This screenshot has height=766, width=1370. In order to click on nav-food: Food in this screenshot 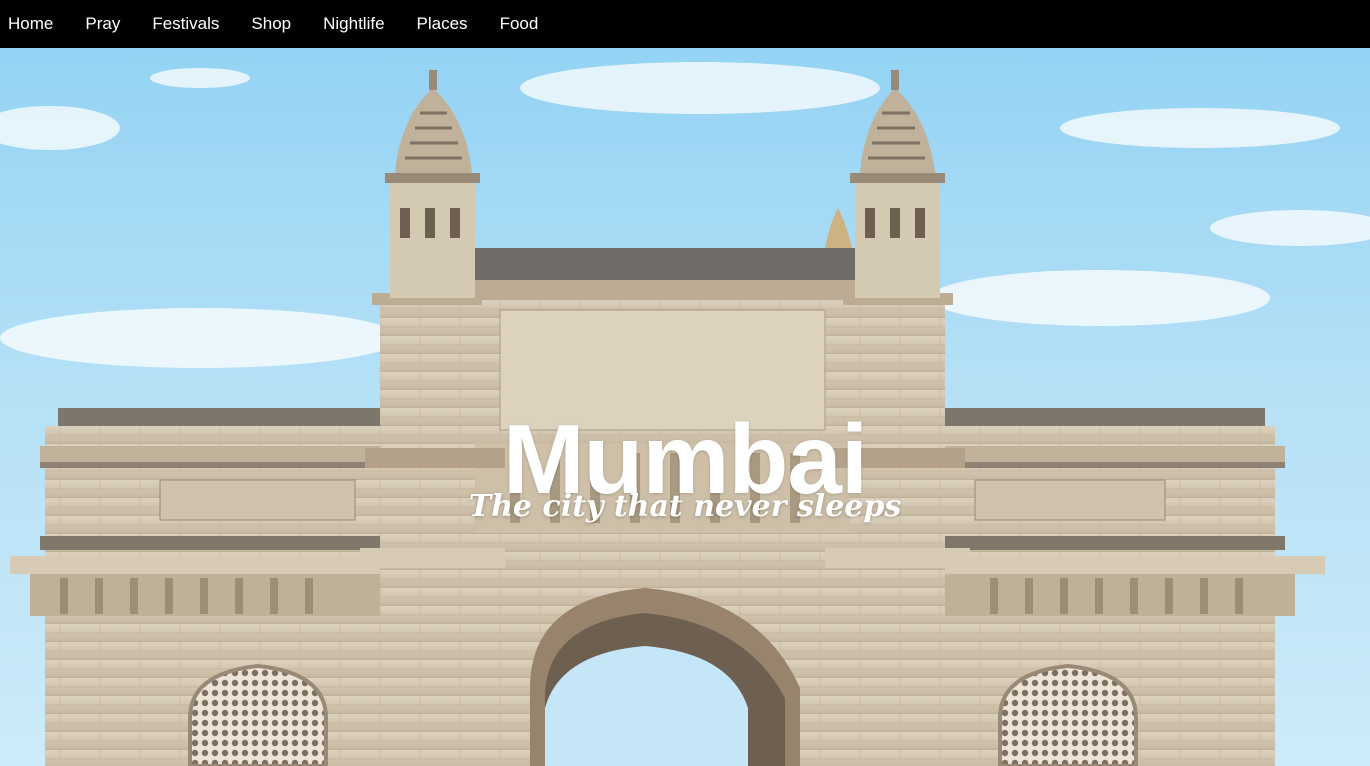, I will do `click(519, 24)`.